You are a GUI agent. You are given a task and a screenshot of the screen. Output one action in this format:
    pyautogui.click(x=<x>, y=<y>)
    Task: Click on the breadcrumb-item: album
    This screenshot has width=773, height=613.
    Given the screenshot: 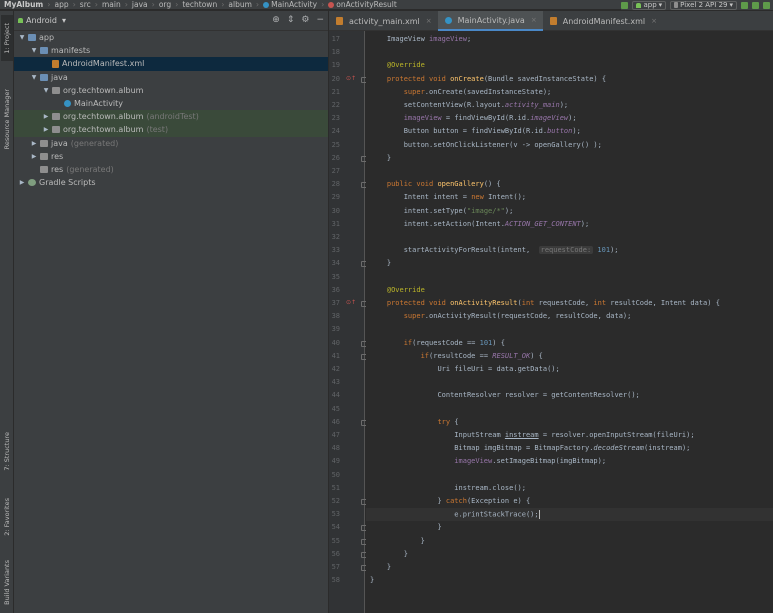 What is the action you would take?
    pyautogui.click(x=240, y=4)
    